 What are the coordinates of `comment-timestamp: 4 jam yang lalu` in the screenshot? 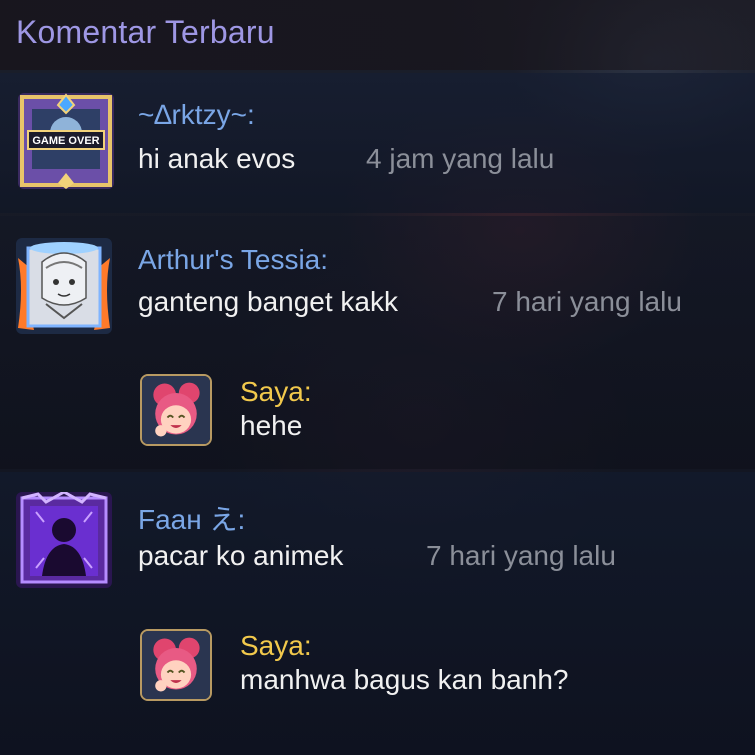 It's located at (460, 158).